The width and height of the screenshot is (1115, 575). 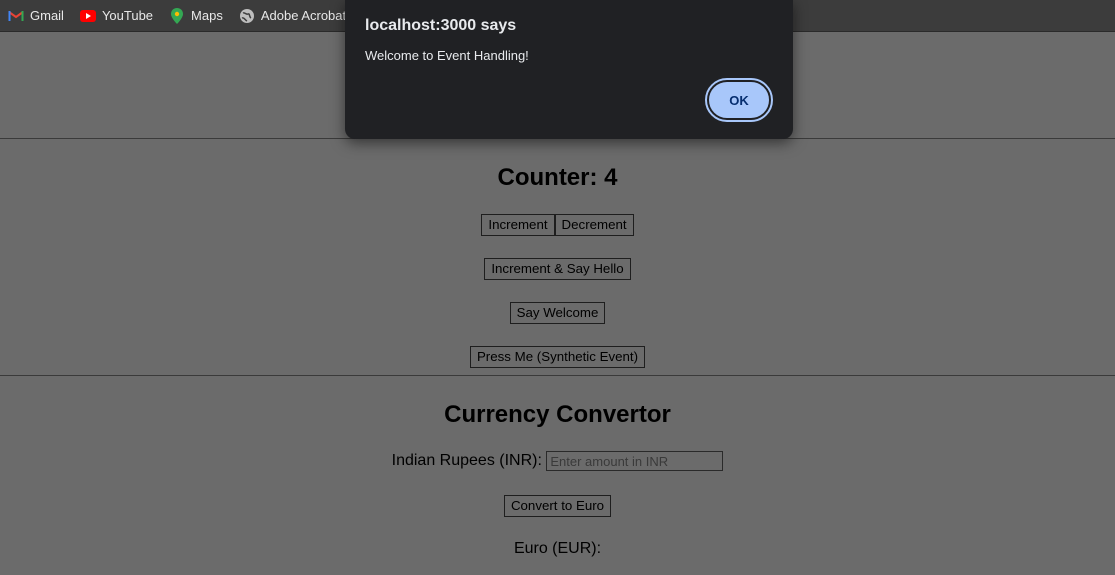 I want to click on eur-label: Euro (EUR):, so click(x=557, y=548).